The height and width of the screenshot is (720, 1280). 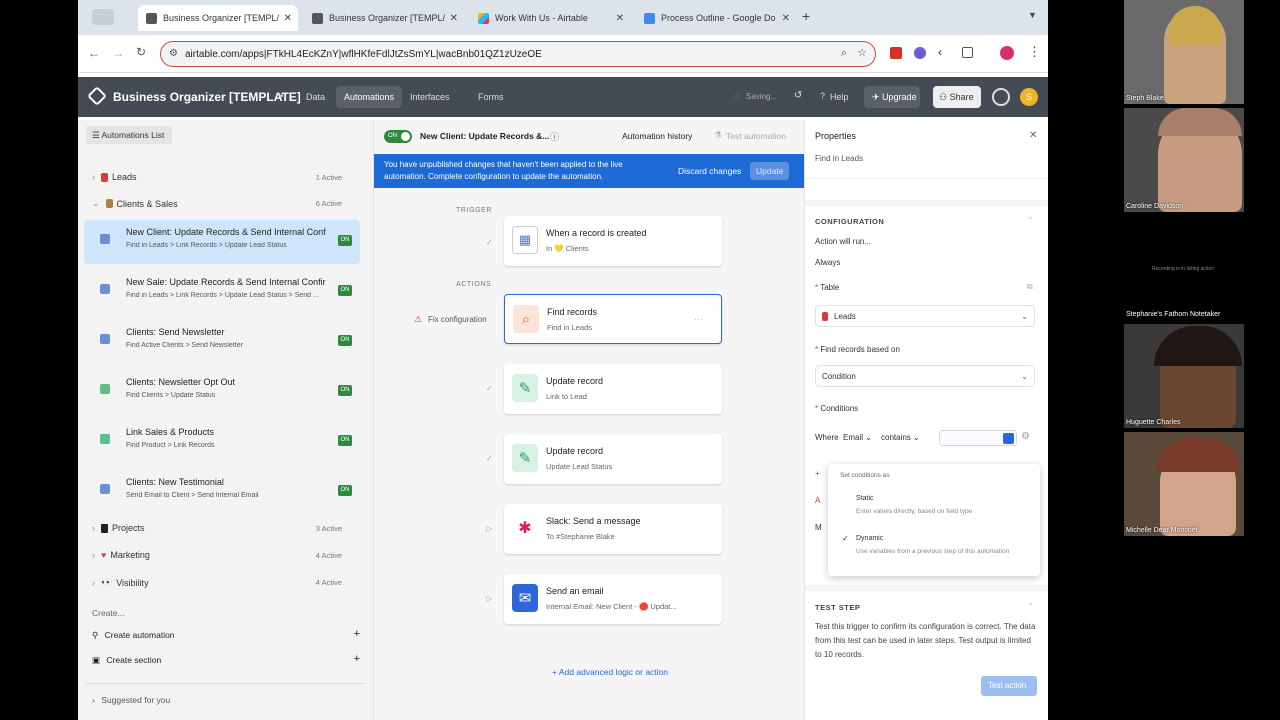 What do you see at coordinates (384, 18) in the screenshot?
I see `browser-tab-2: Business Organizer [TEMPL/ ✕` at bounding box center [384, 18].